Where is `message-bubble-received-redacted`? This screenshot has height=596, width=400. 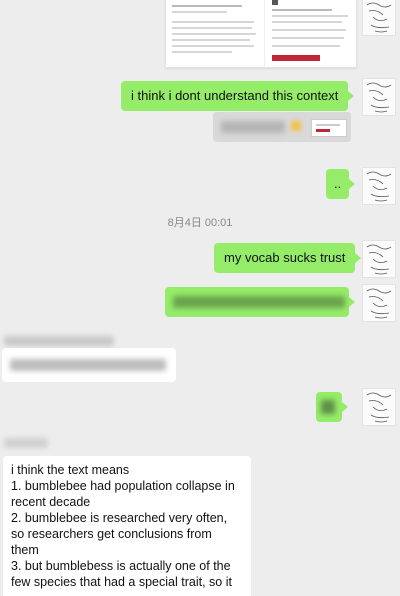
message-bubble-received-redacted is located at coordinates (89, 365).